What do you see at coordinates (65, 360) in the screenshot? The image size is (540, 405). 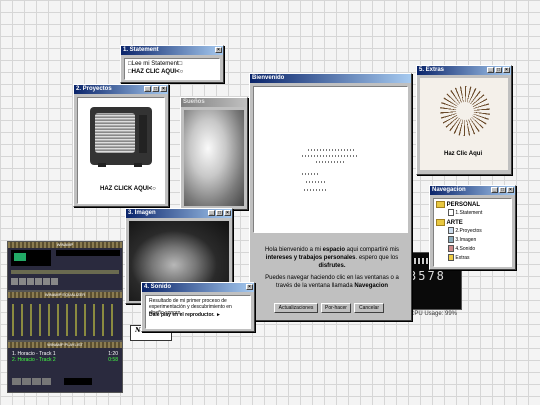 I see `playlist-track-2: 2. Horacio - Track 2 0:58` at bounding box center [65, 360].